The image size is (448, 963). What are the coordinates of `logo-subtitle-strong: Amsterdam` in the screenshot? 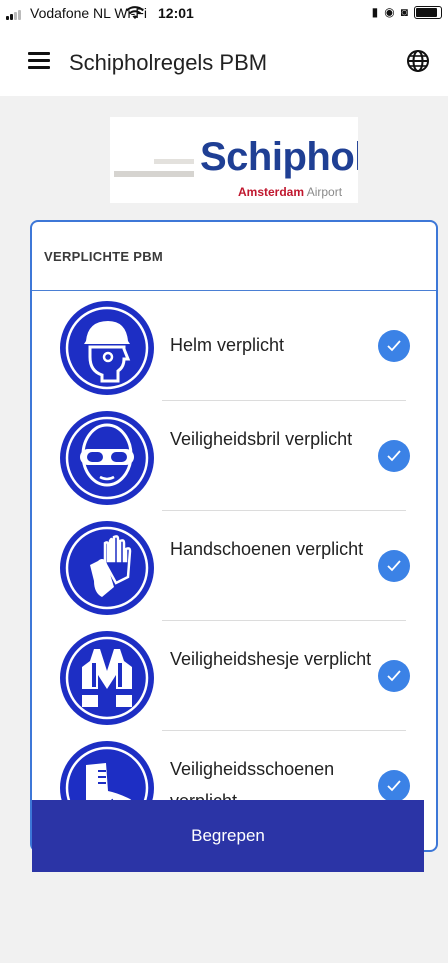 It's located at (271, 192).